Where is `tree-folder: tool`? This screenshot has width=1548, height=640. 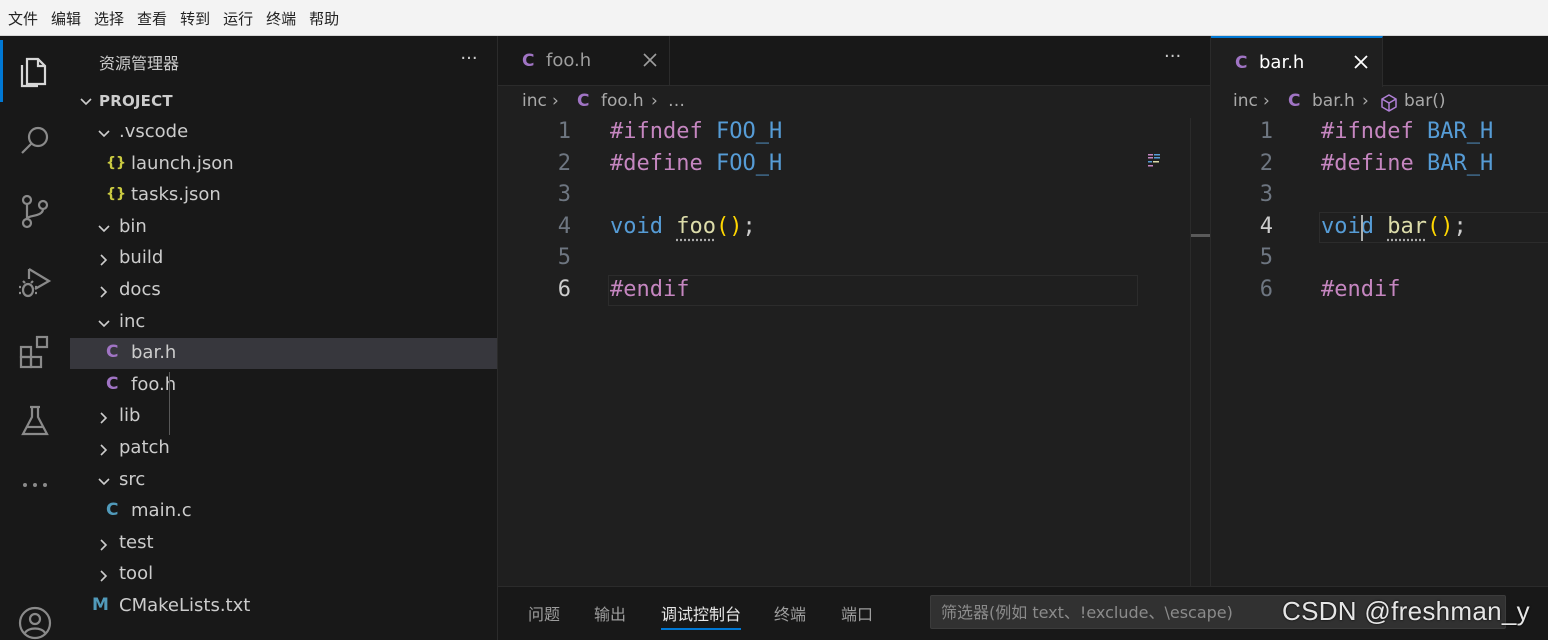 tree-folder: tool is located at coordinates (284, 574).